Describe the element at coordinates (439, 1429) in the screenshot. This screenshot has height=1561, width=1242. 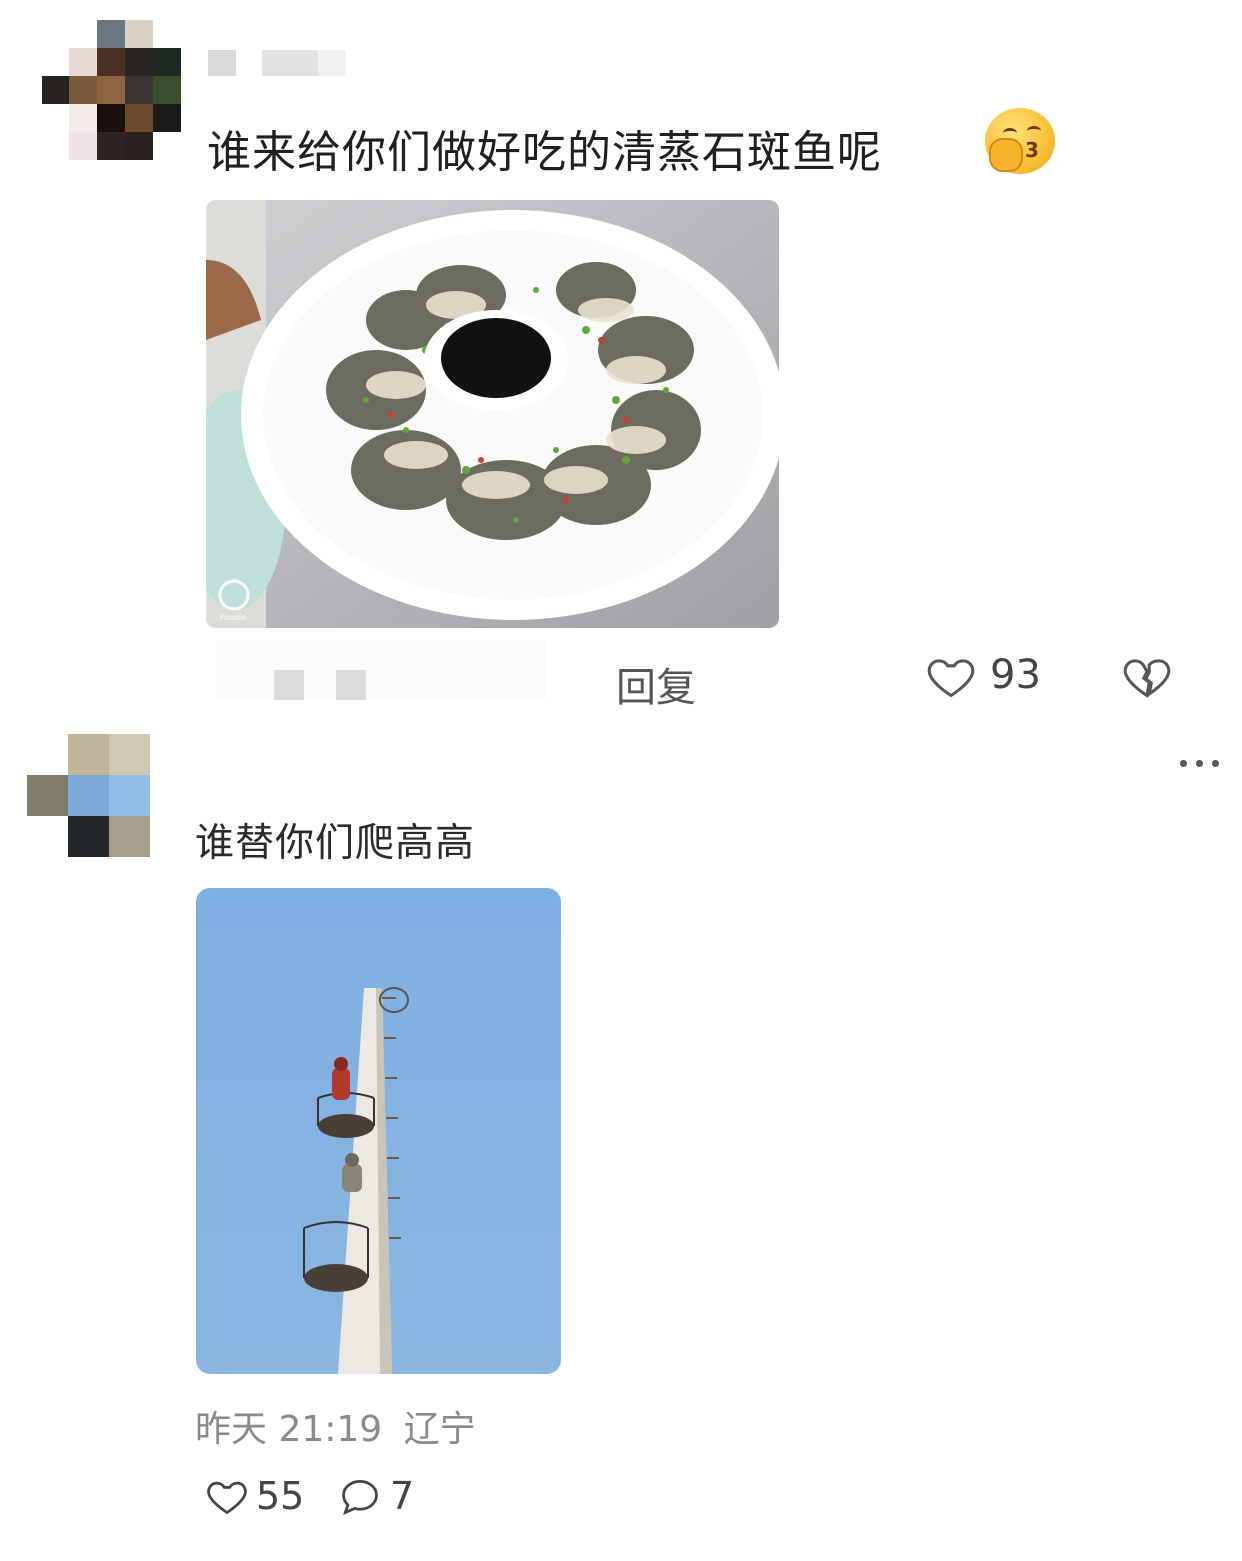
I see `location: 辽宁` at that location.